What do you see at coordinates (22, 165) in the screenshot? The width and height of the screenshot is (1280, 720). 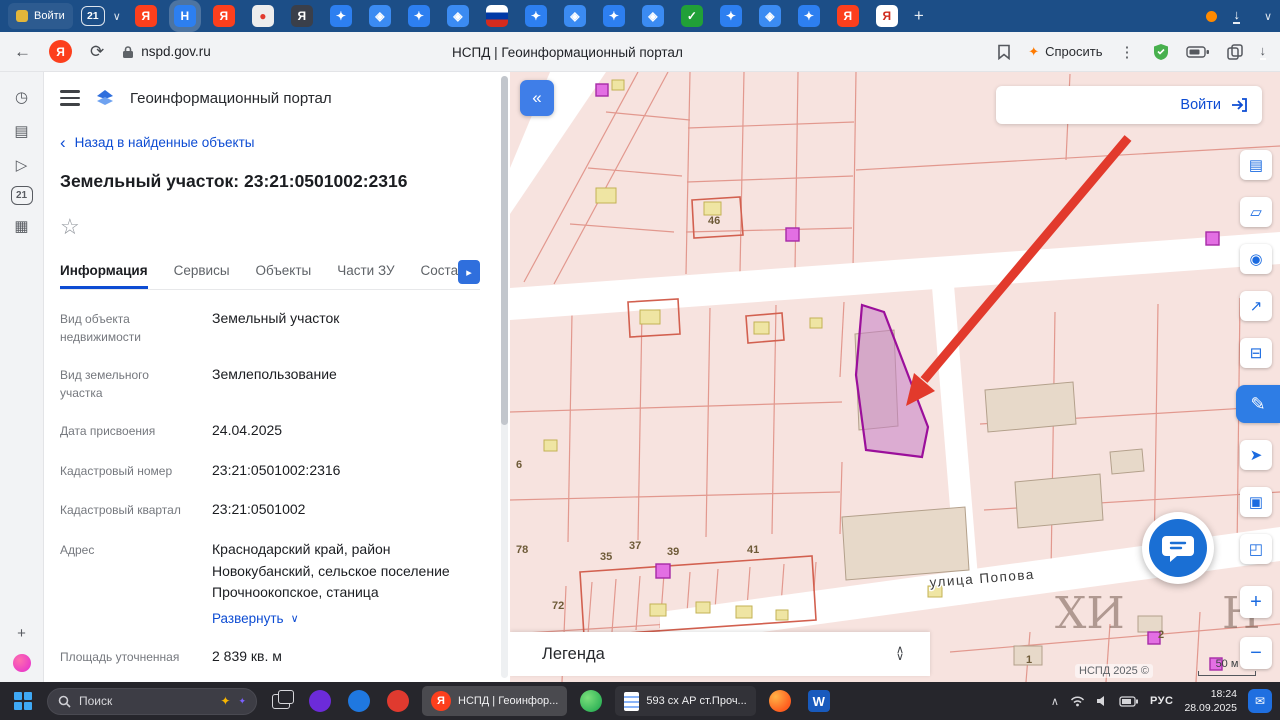 I see `sidebar-video-icon: ▷` at bounding box center [22, 165].